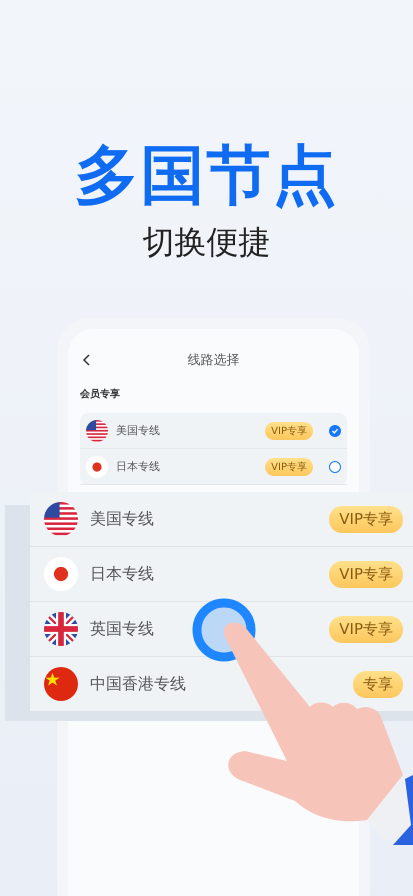  Describe the element at coordinates (213, 360) in the screenshot. I see `screen-title: 线路选择` at that location.